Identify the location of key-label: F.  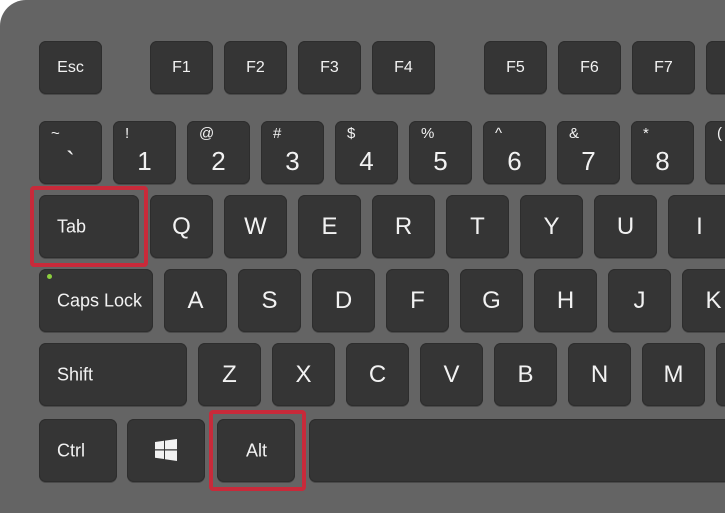
(417, 300).